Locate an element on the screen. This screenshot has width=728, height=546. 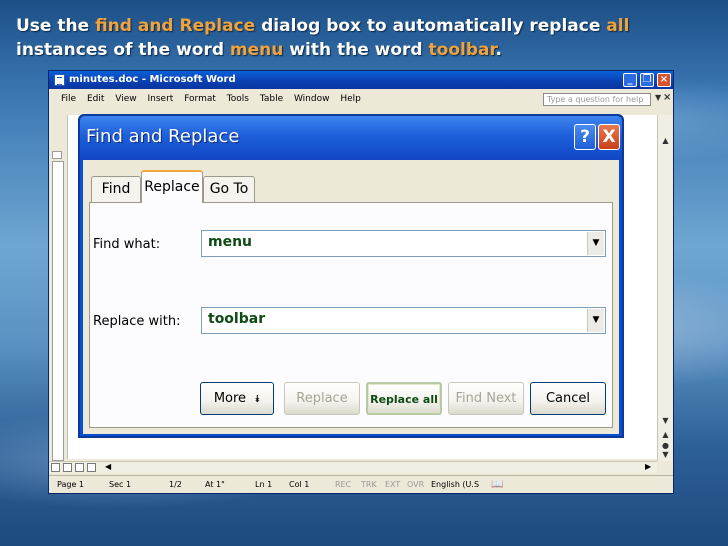
tab-go-to: Go To is located at coordinates (229, 189).